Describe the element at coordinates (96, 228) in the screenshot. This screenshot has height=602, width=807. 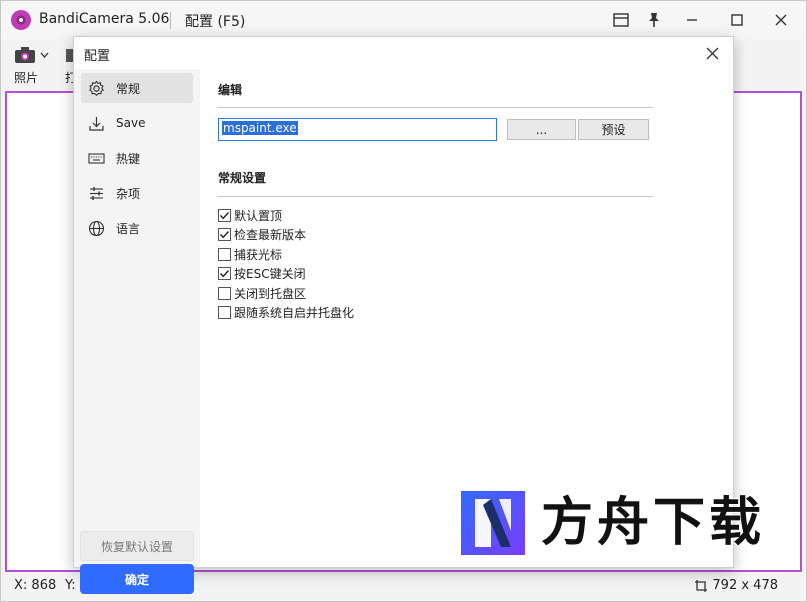
I see `globe-icon` at that location.